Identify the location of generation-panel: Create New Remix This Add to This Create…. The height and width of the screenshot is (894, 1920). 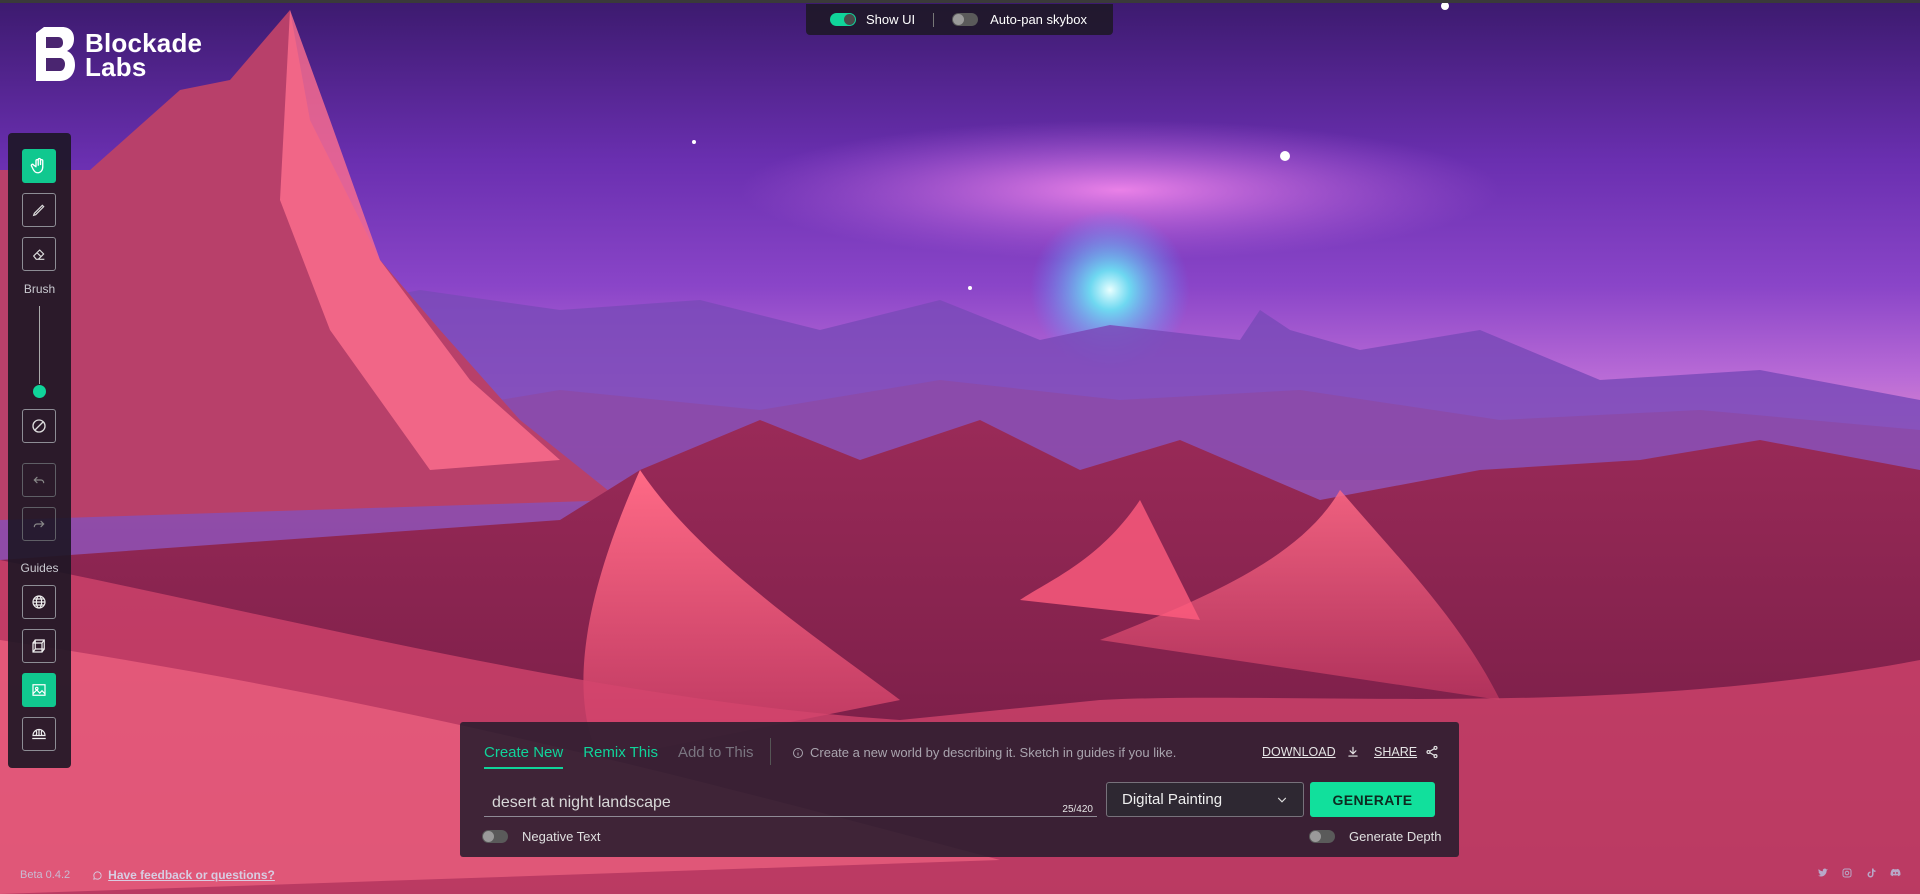
(959, 789).